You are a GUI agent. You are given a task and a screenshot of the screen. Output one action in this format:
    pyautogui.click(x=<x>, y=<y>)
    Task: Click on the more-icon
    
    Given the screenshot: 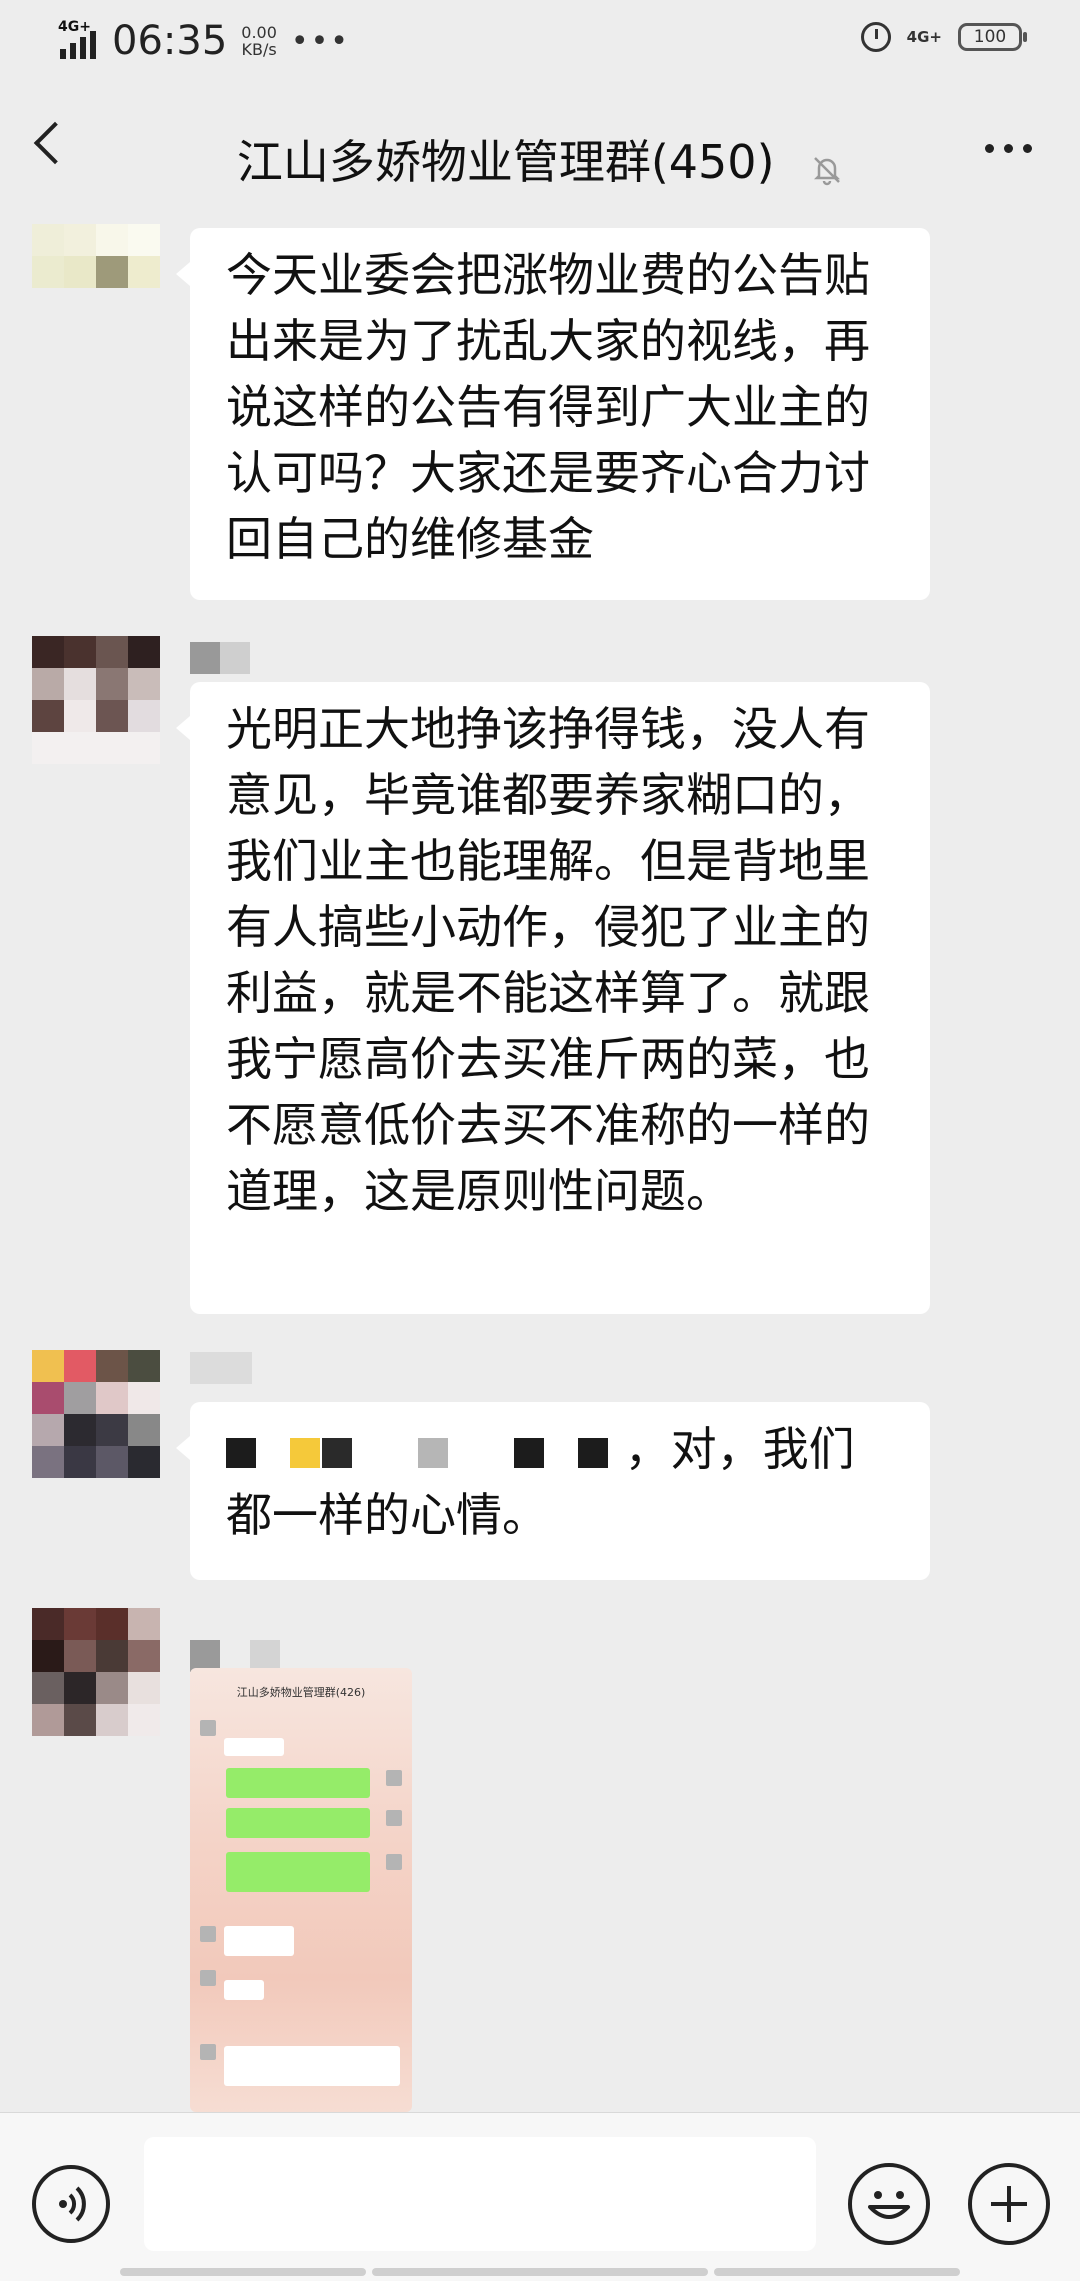 What is the action you would take?
    pyautogui.click(x=1008, y=148)
    